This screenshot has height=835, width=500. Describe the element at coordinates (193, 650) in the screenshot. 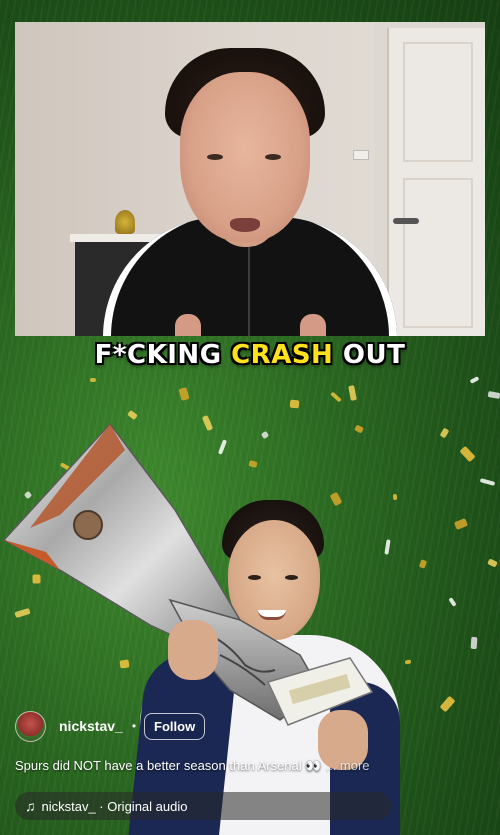

I see `athlete-hand-left` at that location.